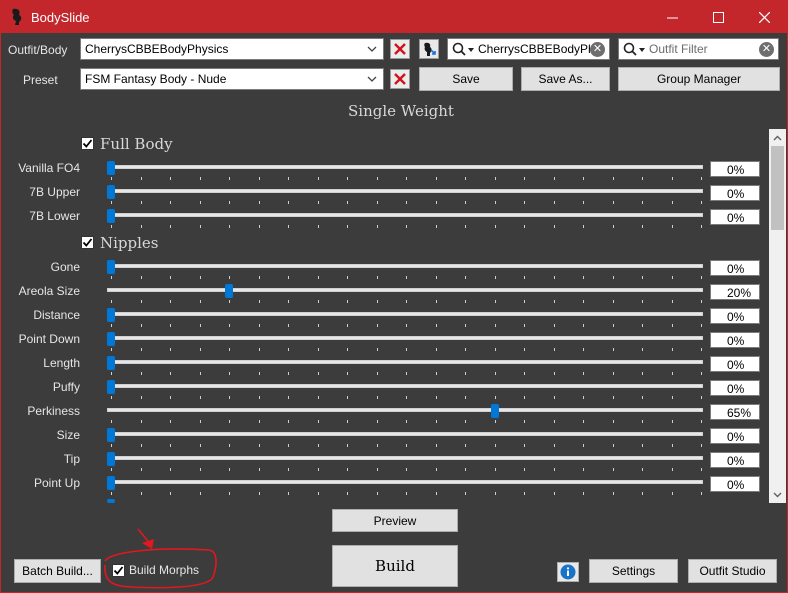 The height and width of the screenshot is (593, 788). Describe the element at coordinates (232, 79) in the screenshot. I see `preset-dropdown: FSM Fantasy Body - Nude` at that location.